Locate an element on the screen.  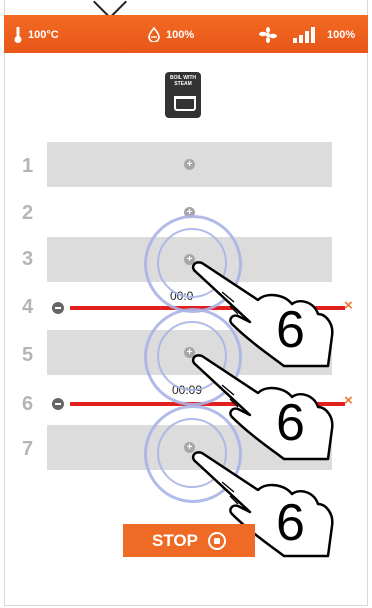
row-number-7: 7 is located at coordinates (28, 449).